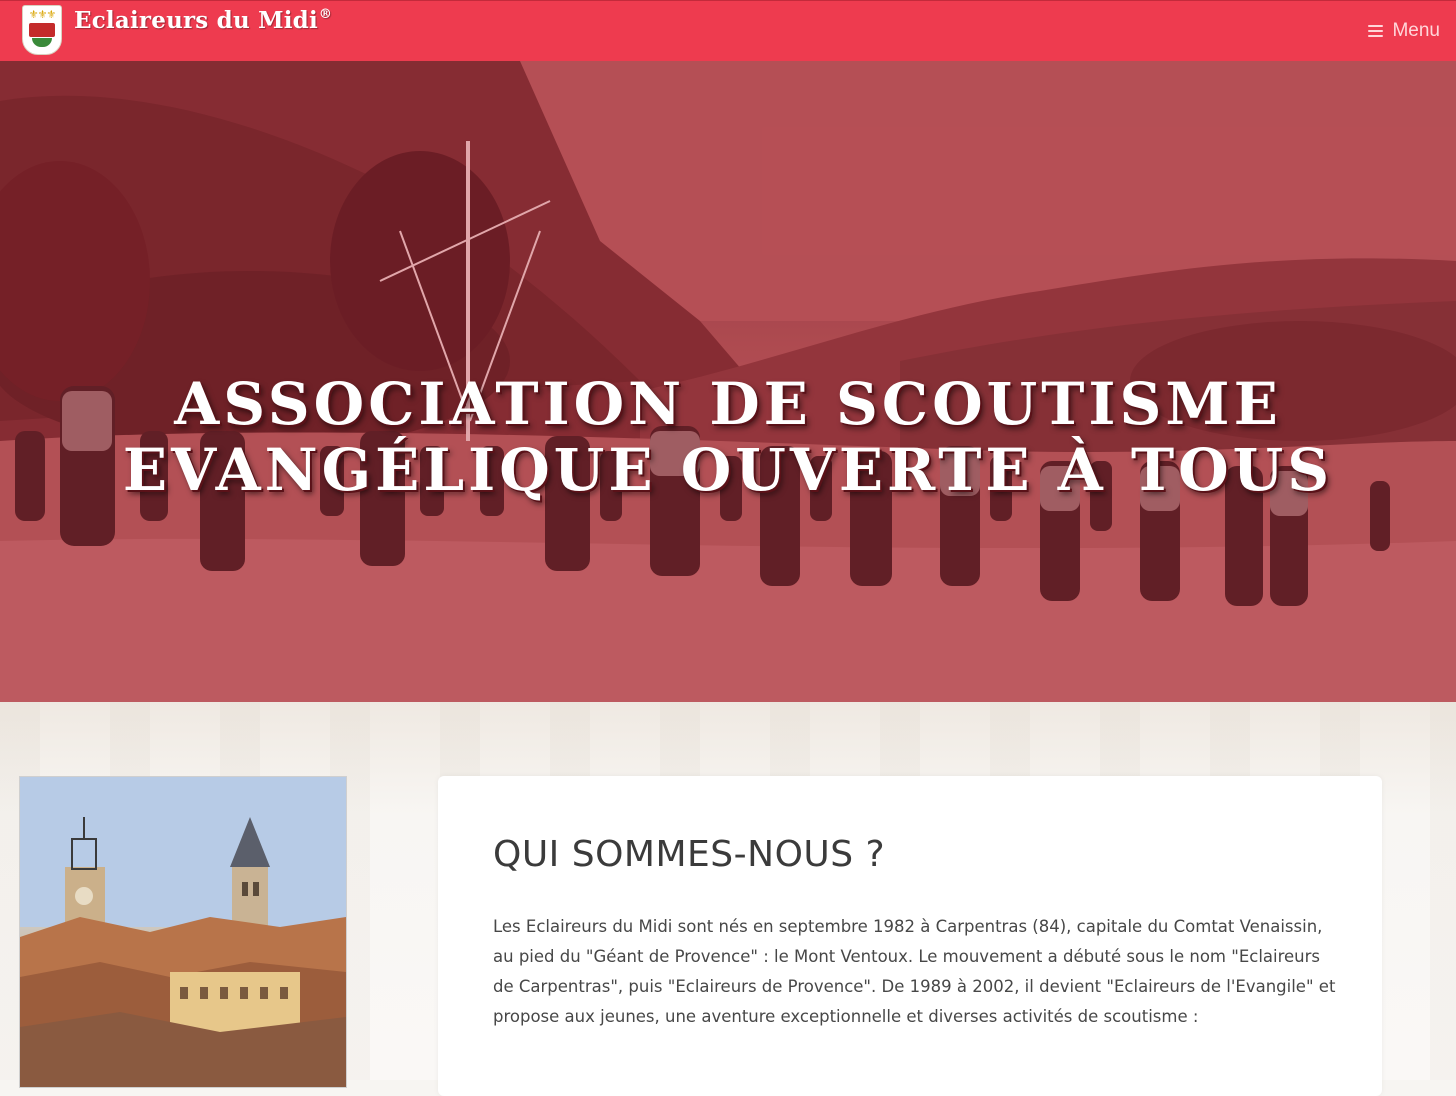 The height and width of the screenshot is (1096, 1456). Describe the element at coordinates (1416, 30) in the screenshot. I see `menu-label: Menu` at that location.